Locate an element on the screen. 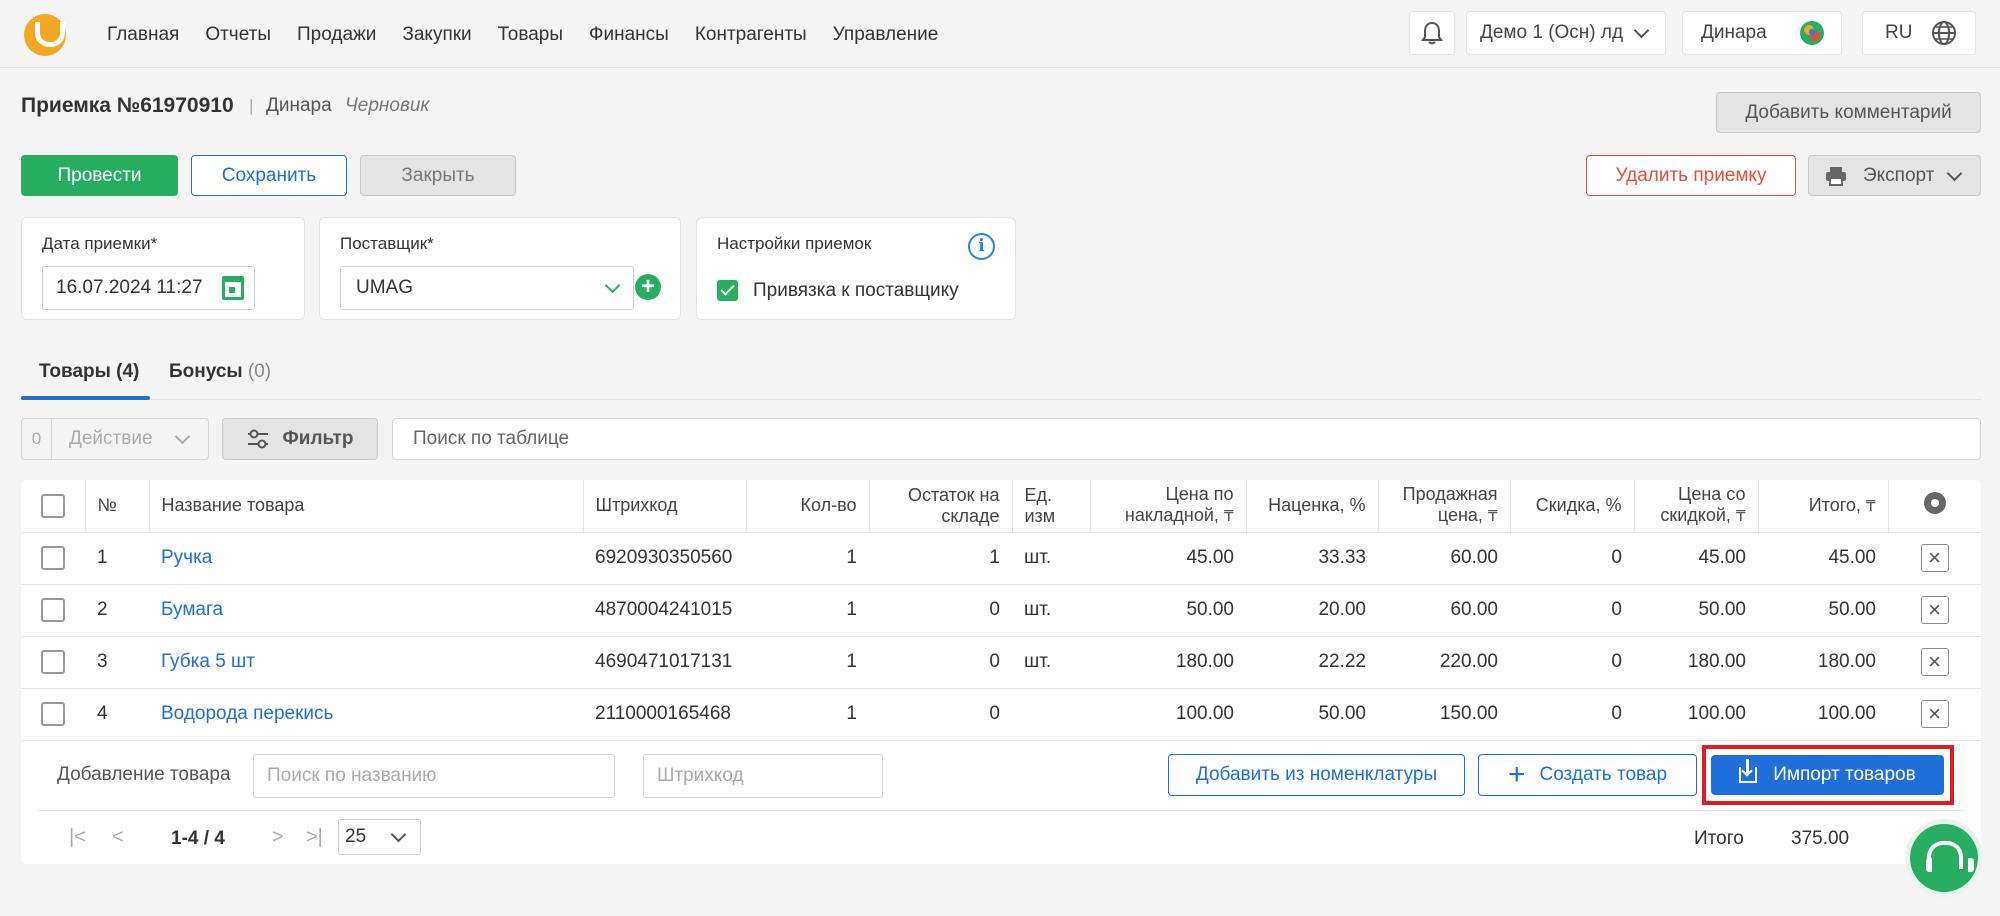  nav-item-goods: Товары is located at coordinates (530, 35).